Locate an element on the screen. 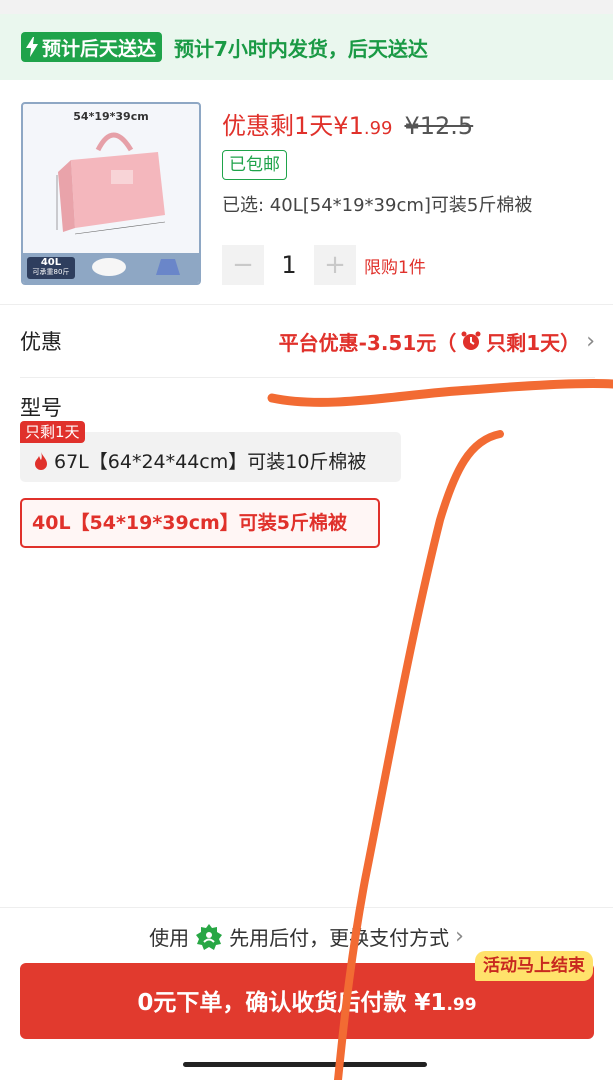 Image resolution: width=613 pixels, height=1081 pixels. thumb-capacity-sub: 可承重80斤 is located at coordinates (51, 272).